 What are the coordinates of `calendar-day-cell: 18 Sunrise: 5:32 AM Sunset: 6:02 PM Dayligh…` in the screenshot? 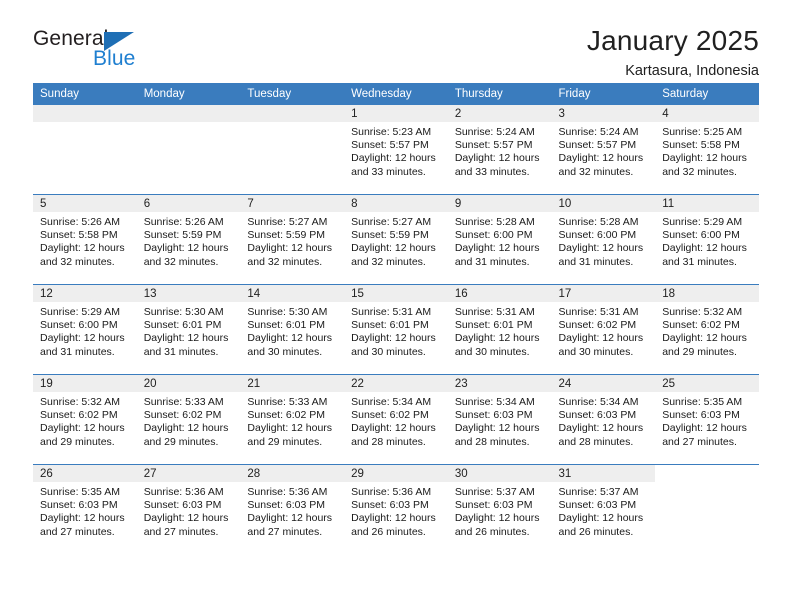 It's located at (707, 329).